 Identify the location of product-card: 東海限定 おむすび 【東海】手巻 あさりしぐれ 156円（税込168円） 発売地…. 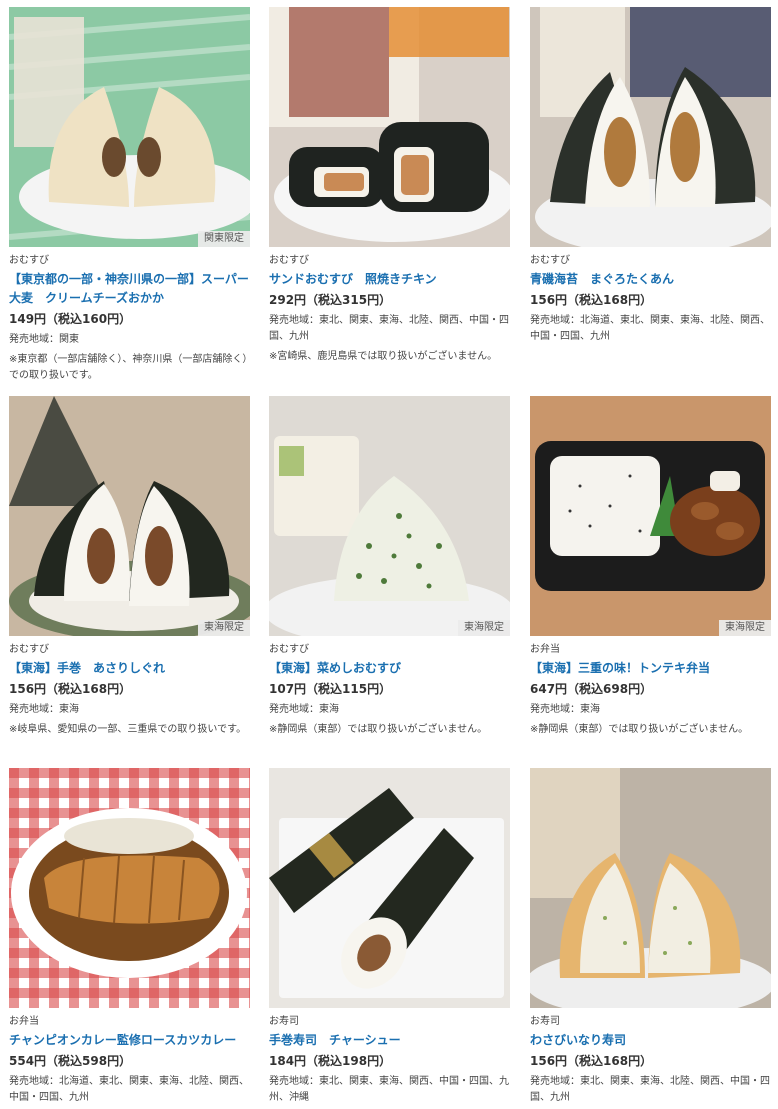
(129, 567).